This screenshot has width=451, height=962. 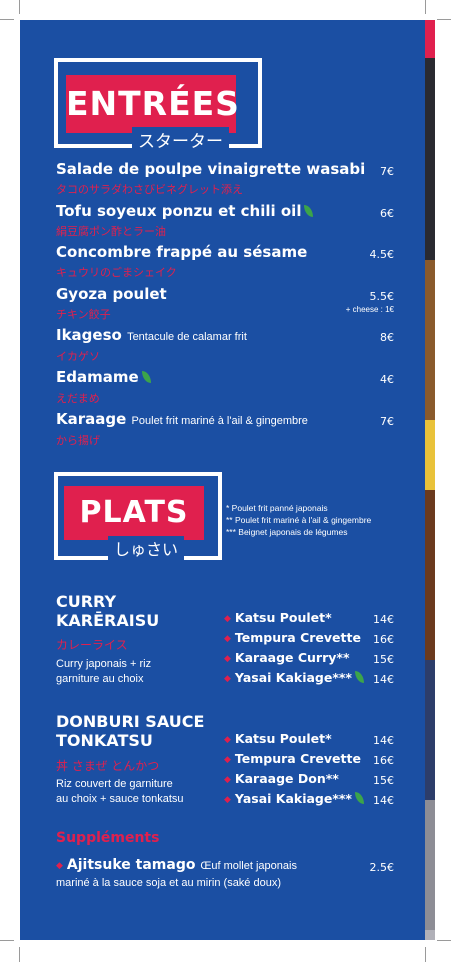 I want to click on entree-name-jp: 絹豆腐ポン酢とラー油, so click(x=111, y=231).